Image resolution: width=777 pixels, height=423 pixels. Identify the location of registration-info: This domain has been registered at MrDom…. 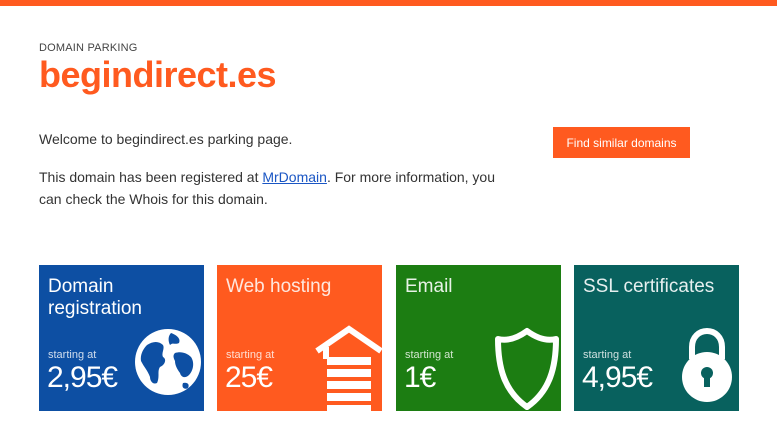
(269, 188).